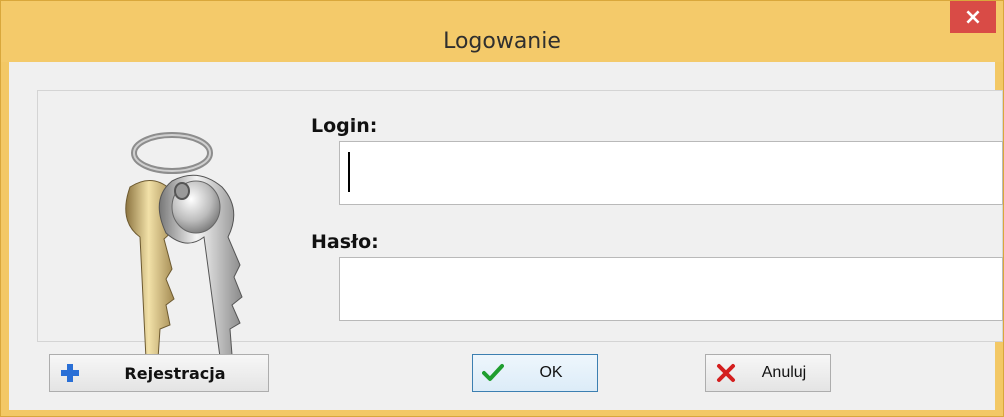 The width and height of the screenshot is (1004, 417). What do you see at coordinates (70, 373) in the screenshot?
I see `plus-icon` at bounding box center [70, 373].